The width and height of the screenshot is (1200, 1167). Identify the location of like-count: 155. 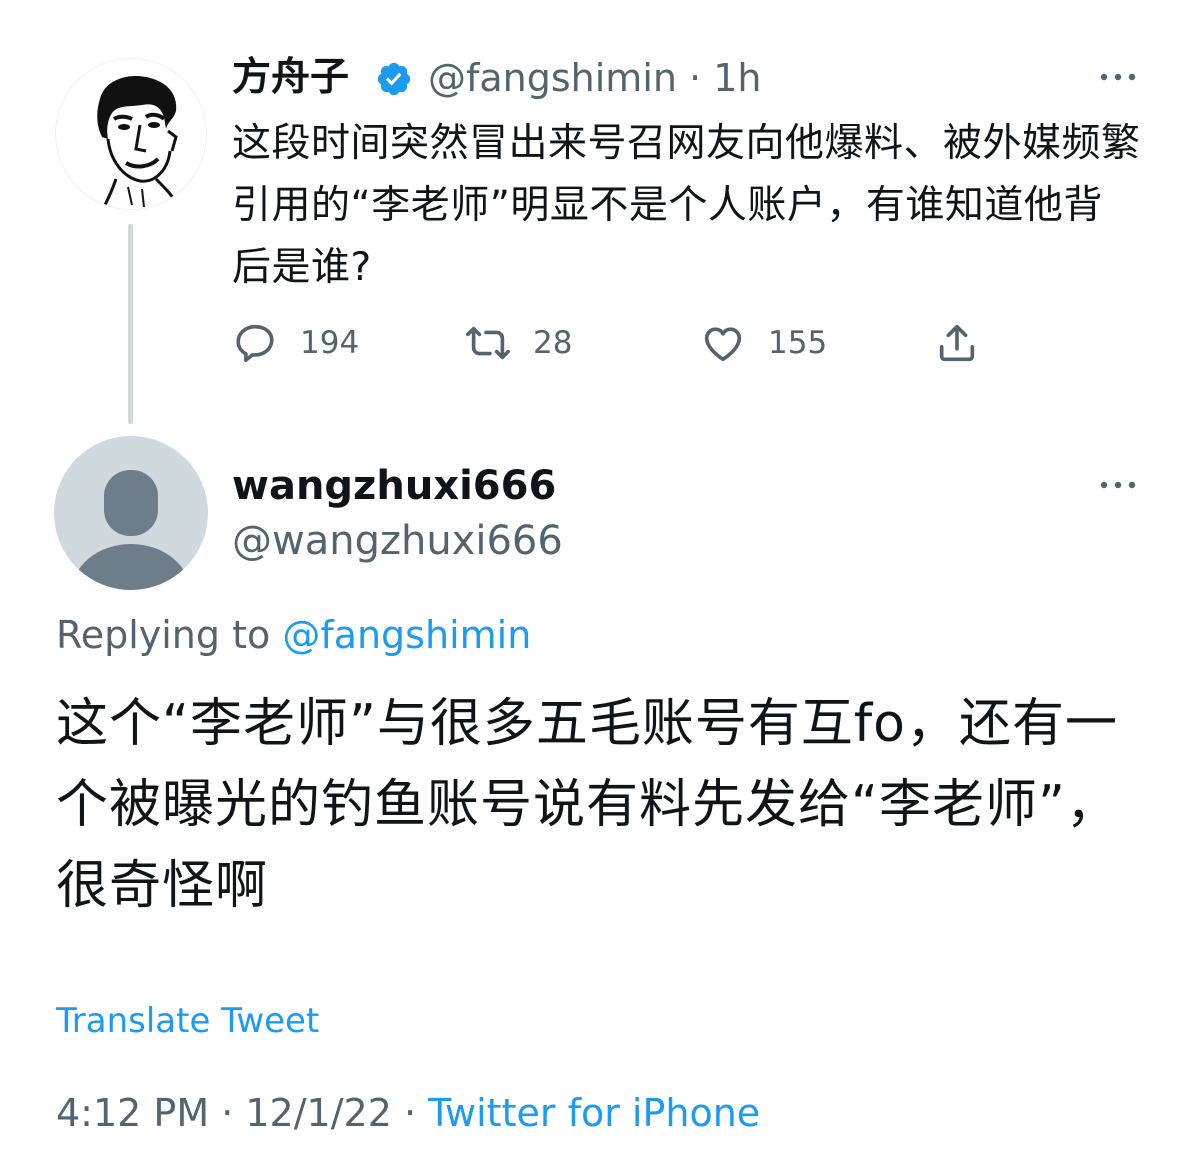
(798, 343).